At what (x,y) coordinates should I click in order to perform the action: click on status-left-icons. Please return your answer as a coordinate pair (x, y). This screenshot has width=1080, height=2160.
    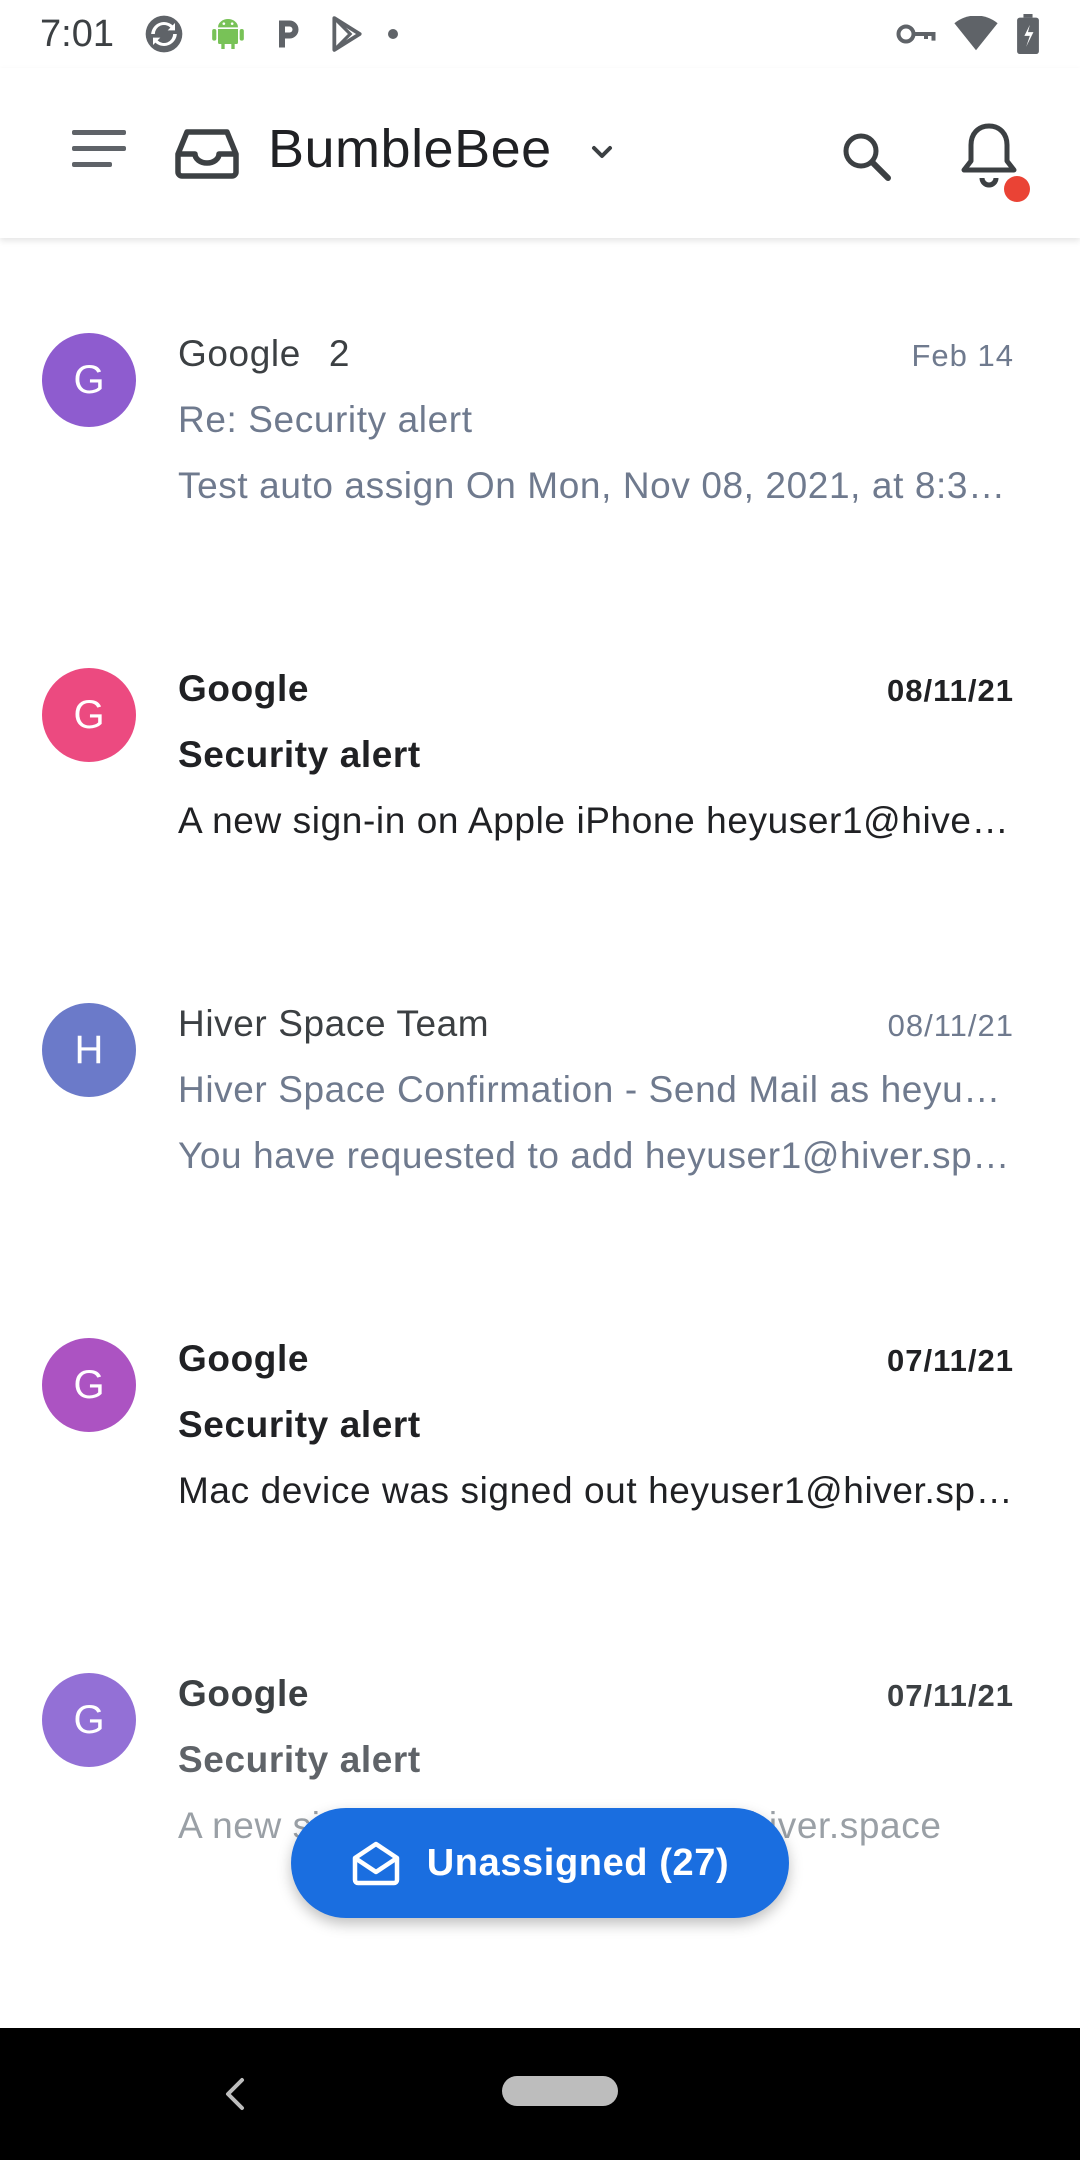
    Looking at the image, I should click on (270, 34).